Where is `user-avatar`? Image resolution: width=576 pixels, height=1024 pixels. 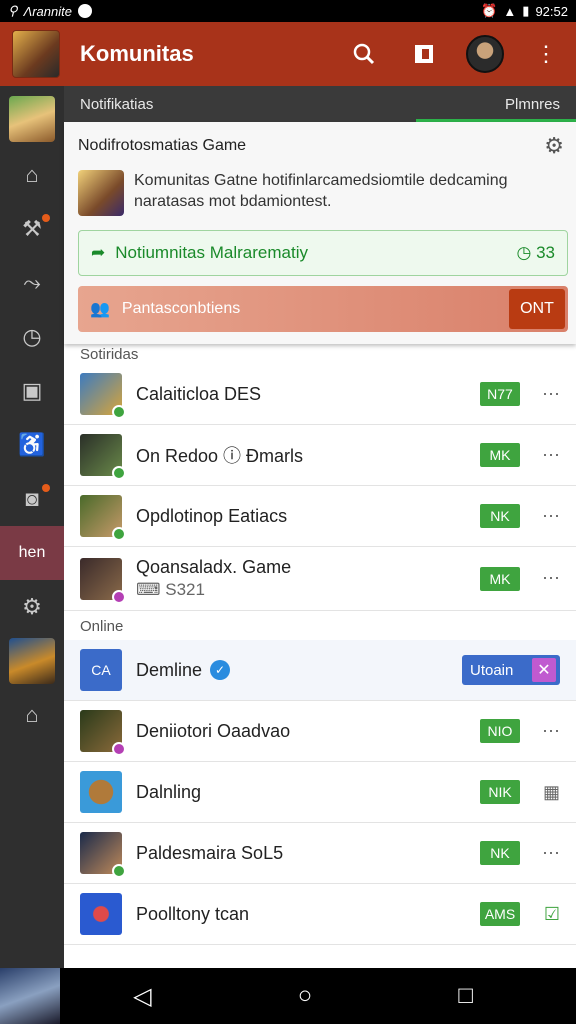
user-avatar is located at coordinates (485, 54).